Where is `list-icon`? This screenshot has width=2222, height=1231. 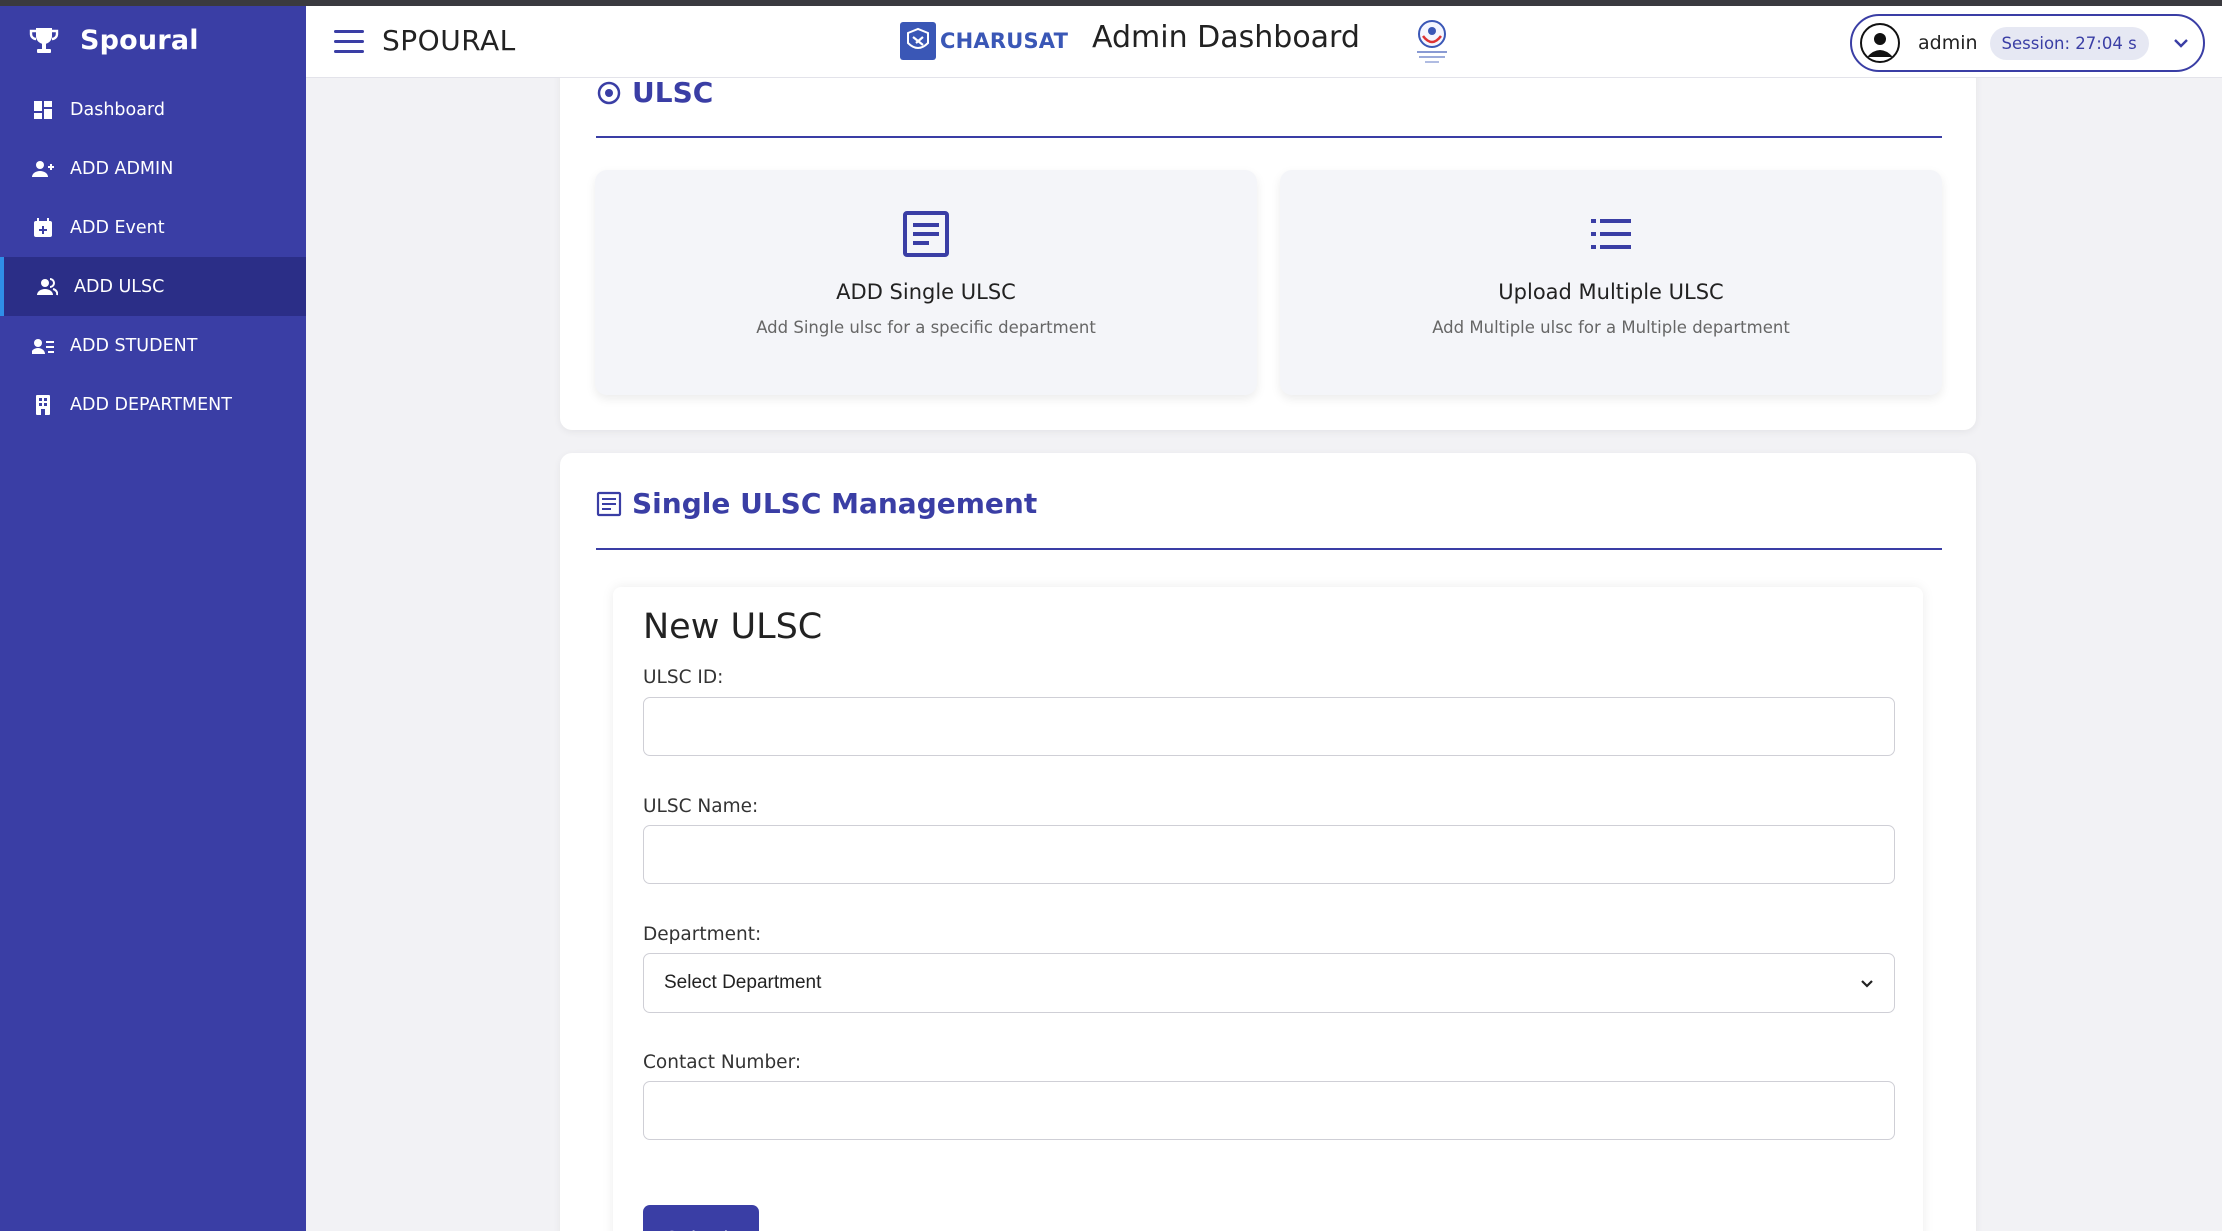
list-icon is located at coordinates (1611, 234).